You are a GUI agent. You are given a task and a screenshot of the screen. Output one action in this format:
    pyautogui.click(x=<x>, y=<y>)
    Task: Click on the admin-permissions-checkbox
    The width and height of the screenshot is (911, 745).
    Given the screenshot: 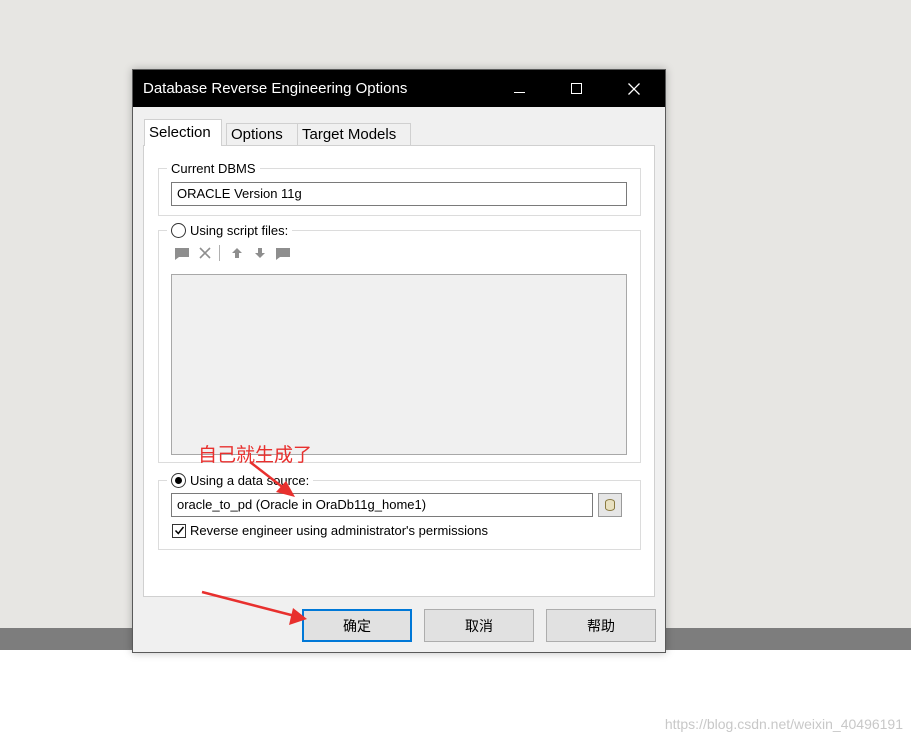 What is the action you would take?
    pyautogui.click(x=179, y=530)
    